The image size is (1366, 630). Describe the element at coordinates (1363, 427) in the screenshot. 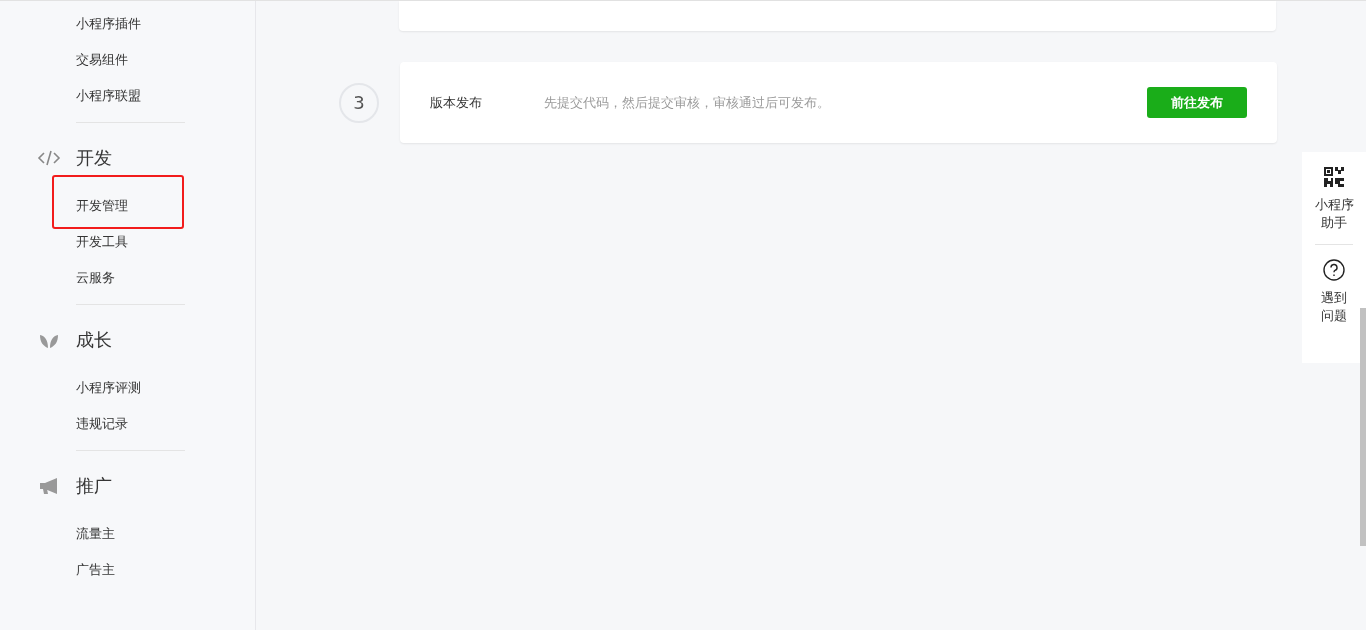

I see `scrollbar` at that location.